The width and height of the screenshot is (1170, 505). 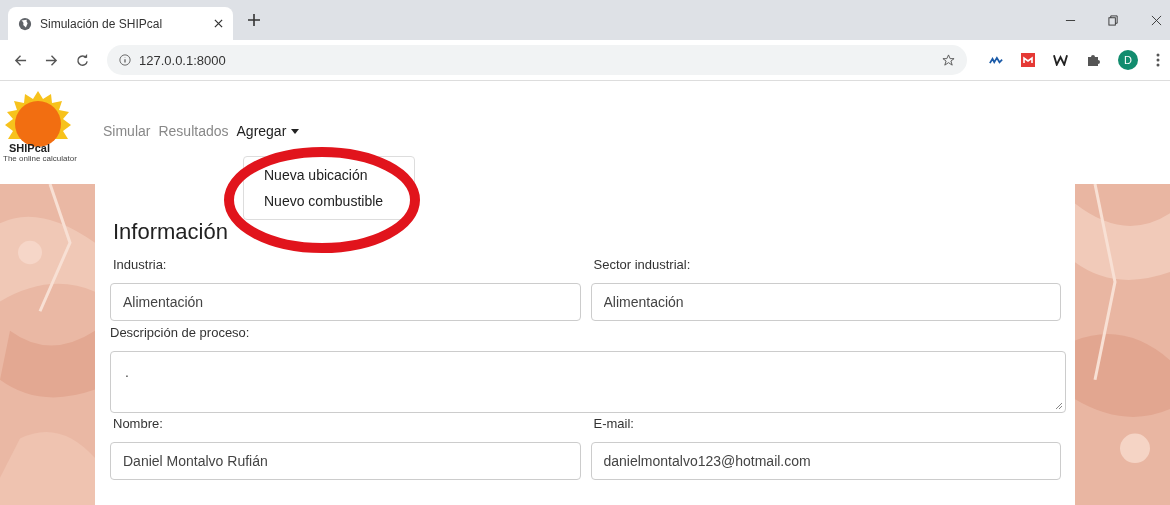 I want to click on new-tab-icon, so click(x=254, y=20).